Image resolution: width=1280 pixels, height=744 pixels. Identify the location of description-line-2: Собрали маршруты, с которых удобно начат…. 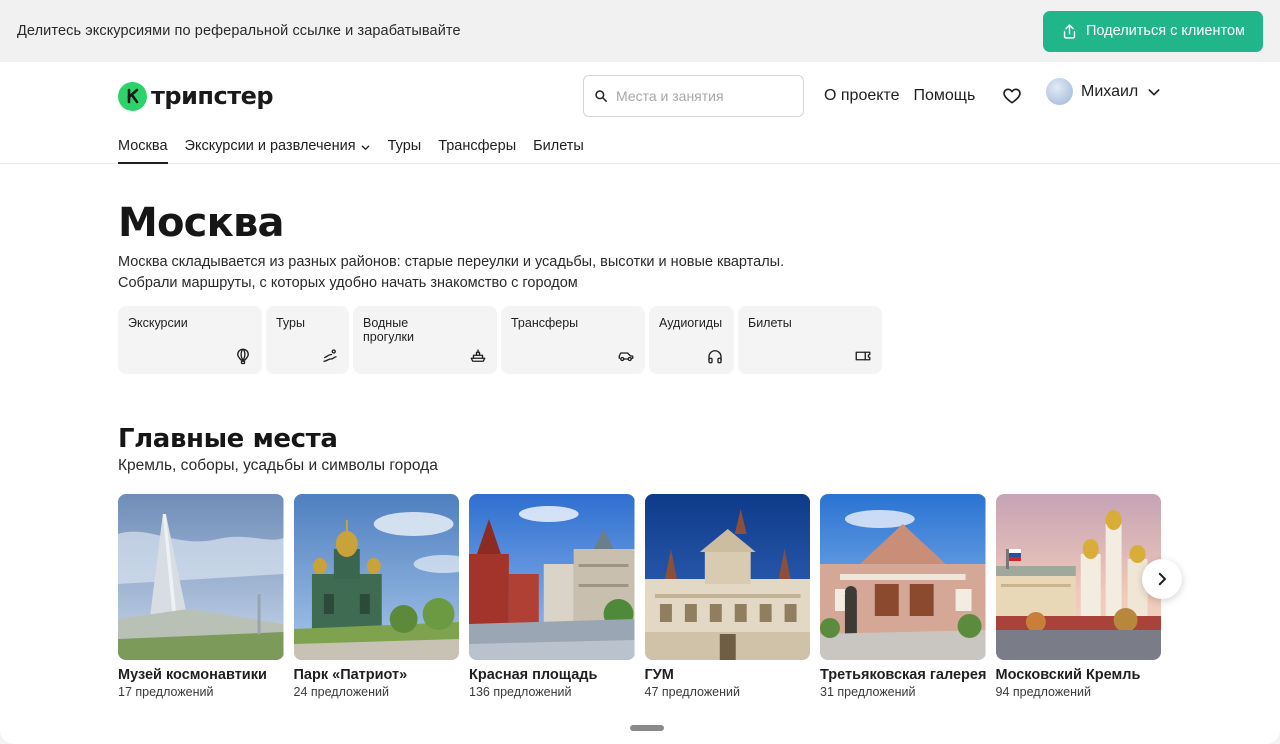
(348, 283).